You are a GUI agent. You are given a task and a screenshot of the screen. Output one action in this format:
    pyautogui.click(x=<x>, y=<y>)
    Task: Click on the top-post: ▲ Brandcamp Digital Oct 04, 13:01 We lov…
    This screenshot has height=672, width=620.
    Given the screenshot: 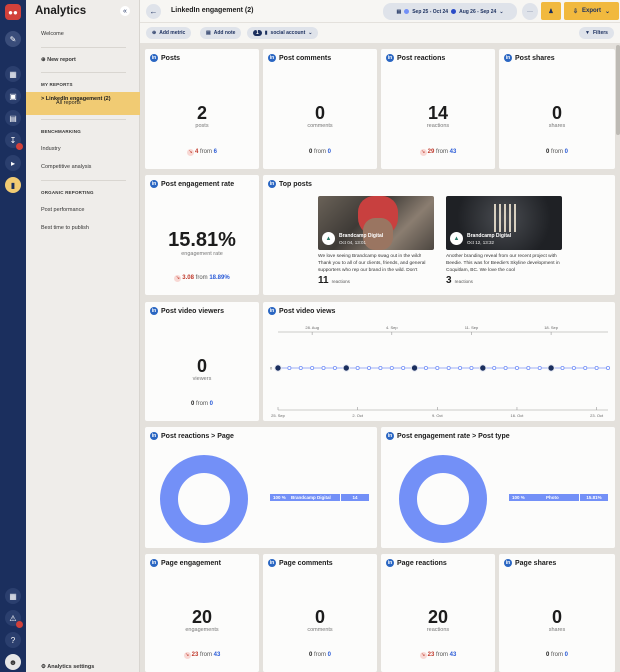 What is the action you would take?
    pyautogui.click(x=376, y=241)
    